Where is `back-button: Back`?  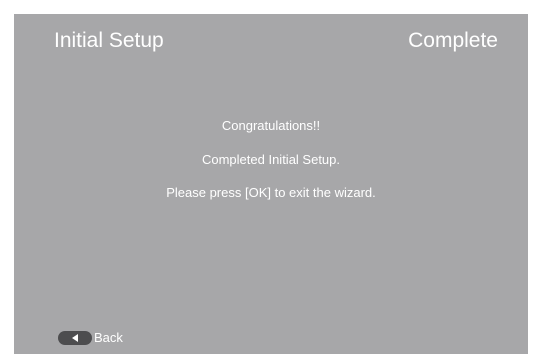 back-button: Back is located at coordinates (90, 338).